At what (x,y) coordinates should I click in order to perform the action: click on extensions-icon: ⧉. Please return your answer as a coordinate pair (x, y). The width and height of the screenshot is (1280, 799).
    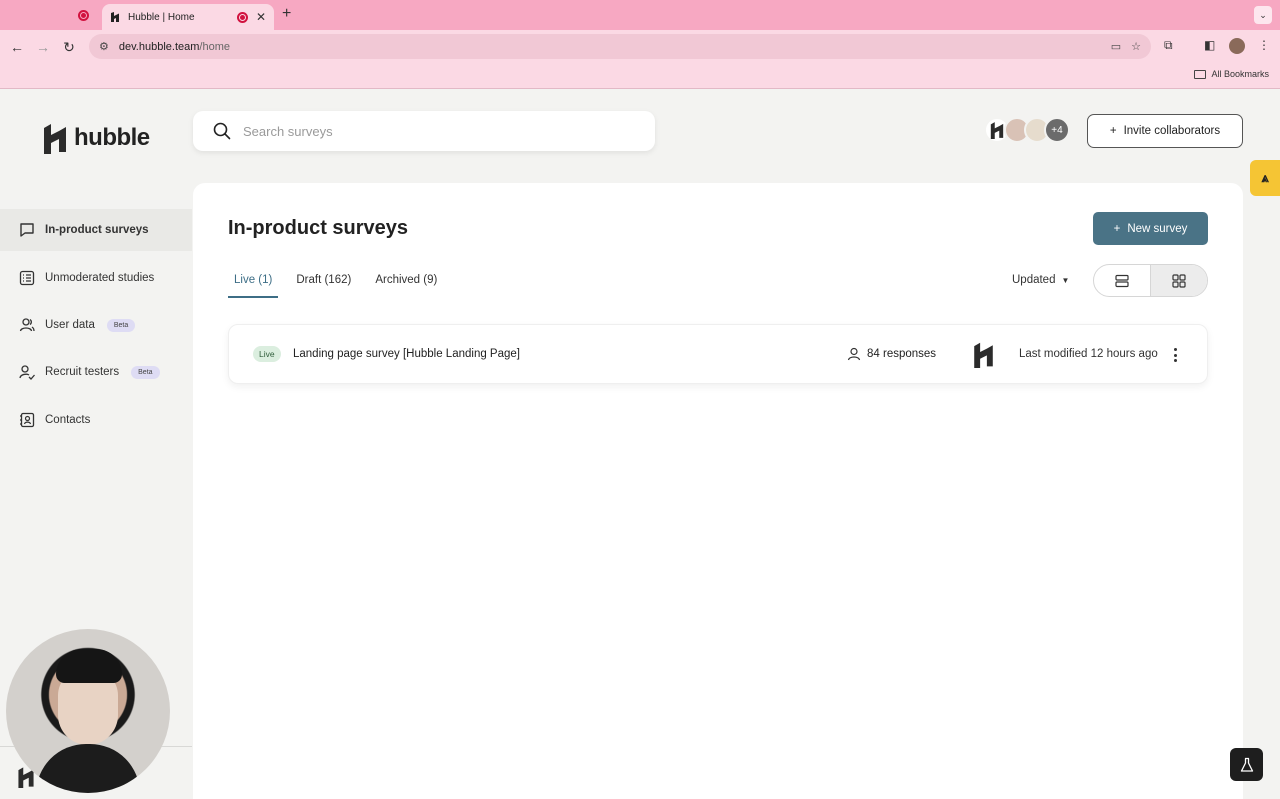
    Looking at the image, I should click on (1168, 45).